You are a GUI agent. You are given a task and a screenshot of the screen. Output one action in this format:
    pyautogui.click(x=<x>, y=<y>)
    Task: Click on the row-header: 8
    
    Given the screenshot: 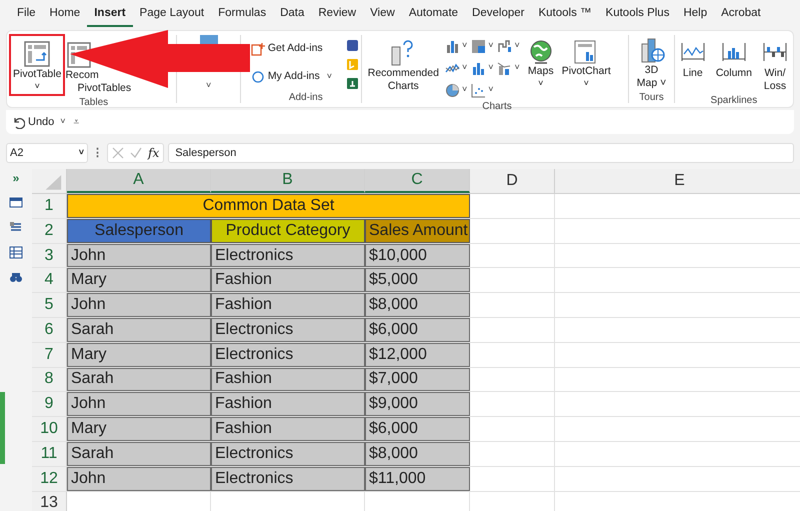 What is the action you would take?
    pyautogui.click(x=49, y=380)
    